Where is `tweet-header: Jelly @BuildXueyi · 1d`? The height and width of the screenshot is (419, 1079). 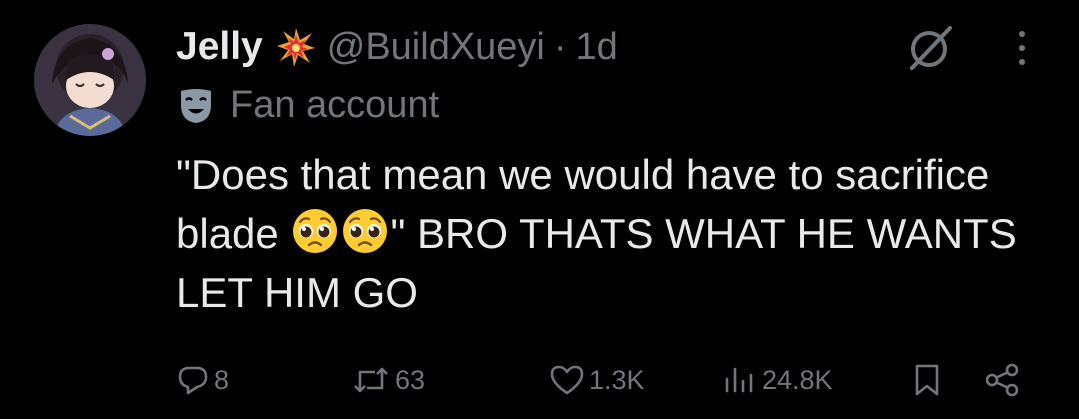
tweet-header: Jelly @BuildXueyi · 1d is located at coordinates (397, 47).